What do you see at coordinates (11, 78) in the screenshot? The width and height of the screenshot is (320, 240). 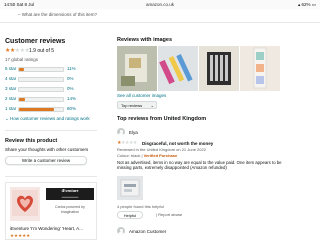 I see `histogram-label: 4 star` at bounding box center [11, 78].